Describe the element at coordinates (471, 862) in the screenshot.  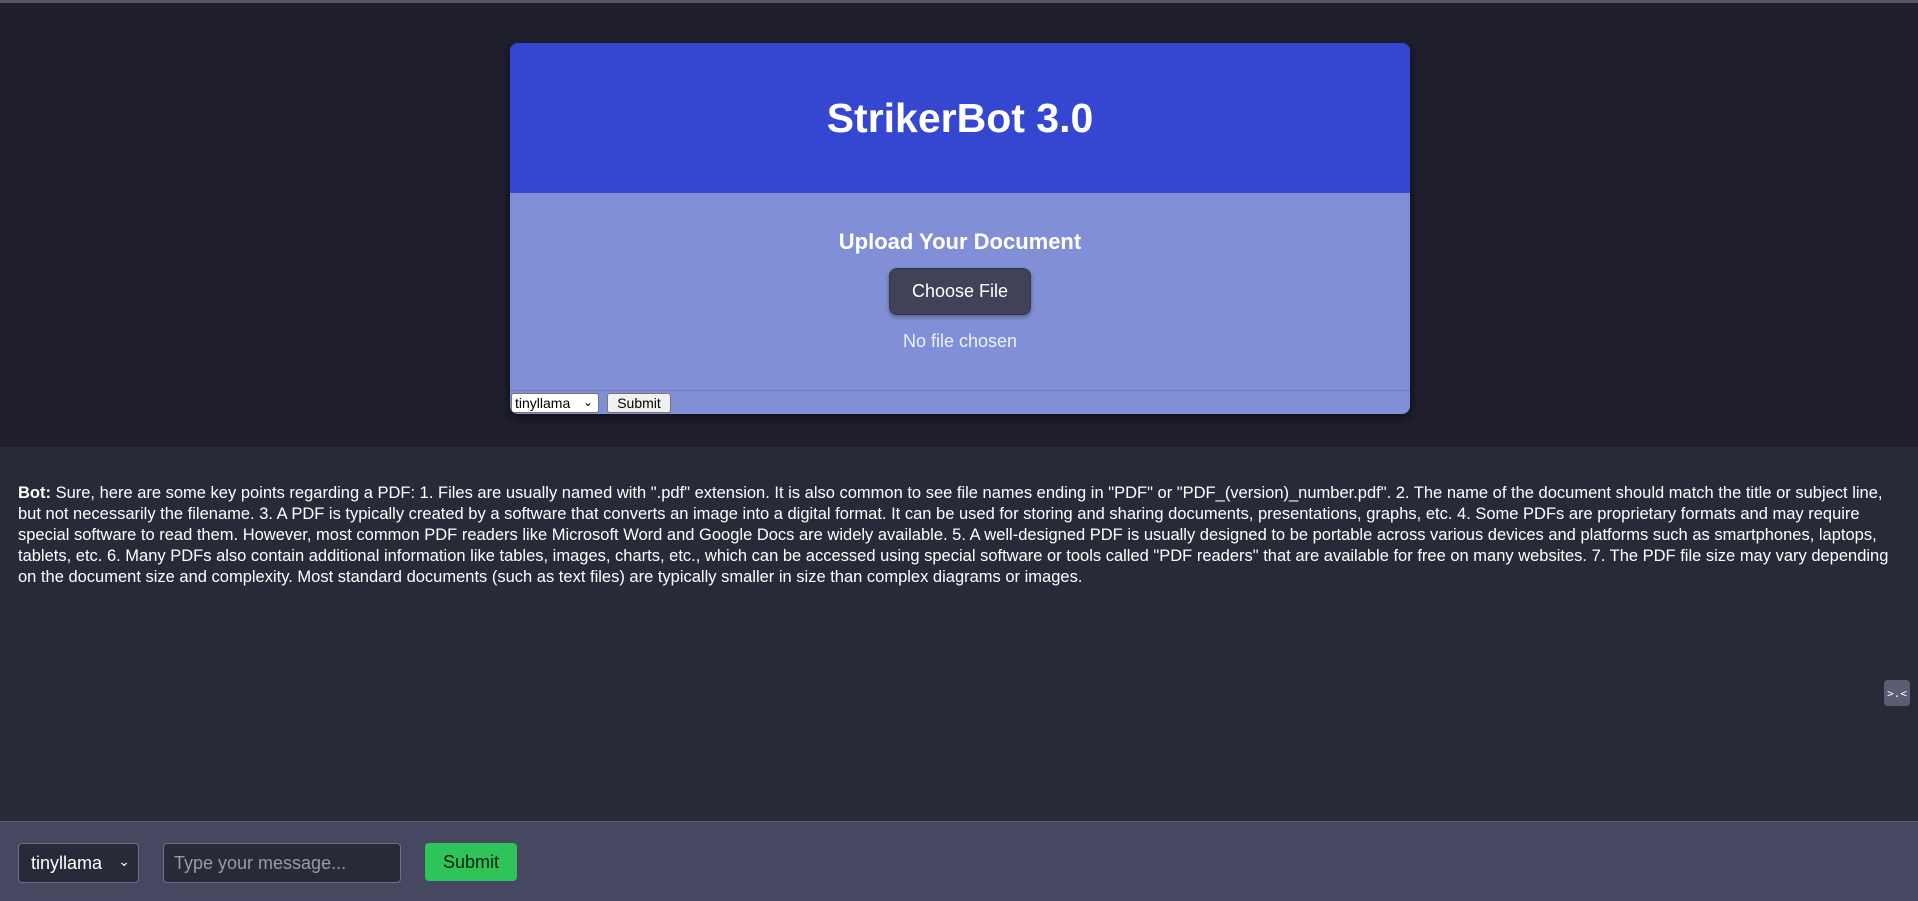
I see `send-button: Submit` at that location.